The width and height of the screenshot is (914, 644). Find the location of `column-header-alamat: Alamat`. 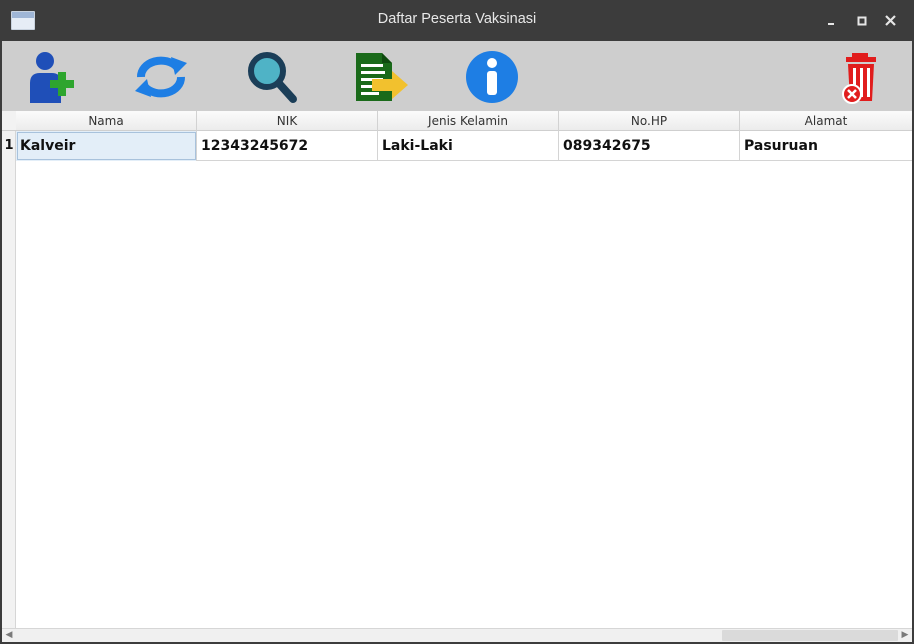

column-header-alamat: Alamat is located at coordinates (826, 121).